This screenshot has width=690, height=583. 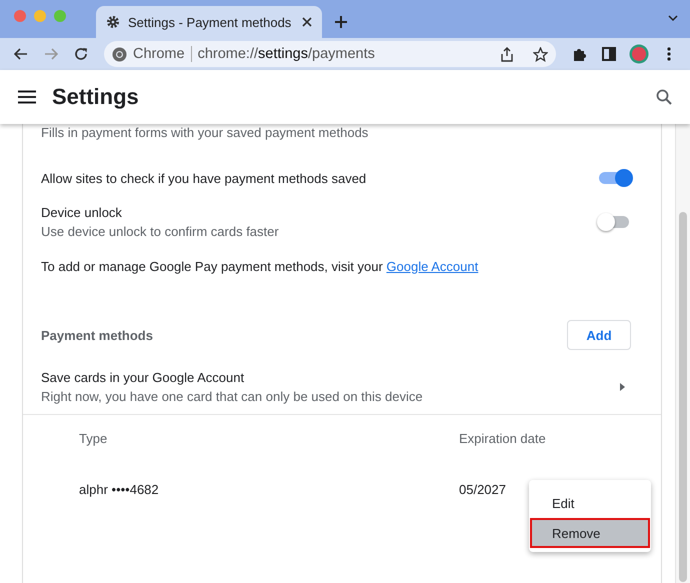 I want to click on reload-icon, so click(x=81, y=54).